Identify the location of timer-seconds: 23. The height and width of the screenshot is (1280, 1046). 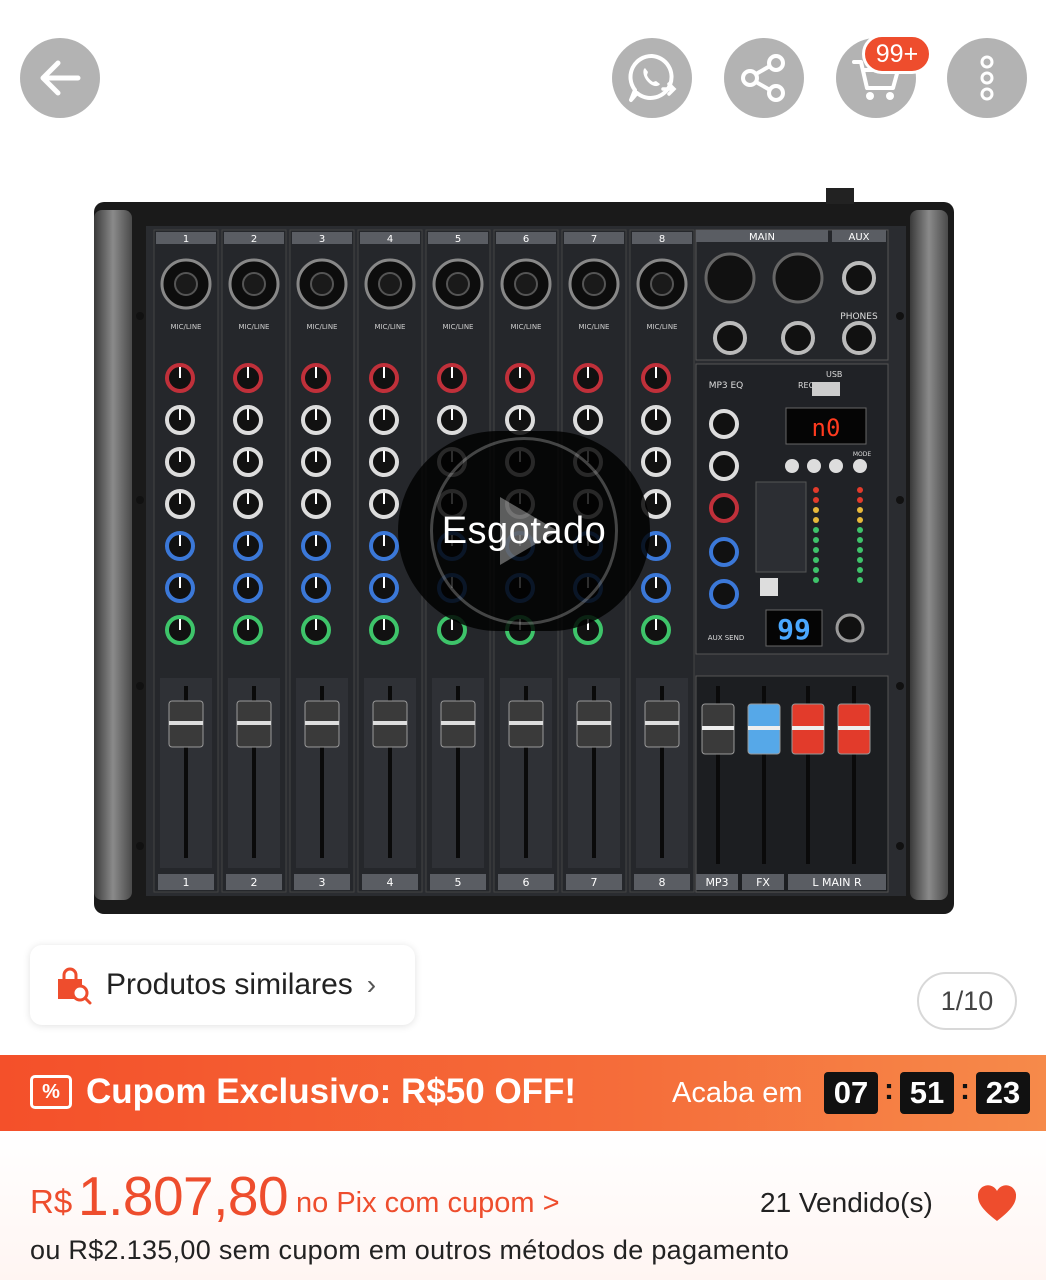
(1003, 1093).